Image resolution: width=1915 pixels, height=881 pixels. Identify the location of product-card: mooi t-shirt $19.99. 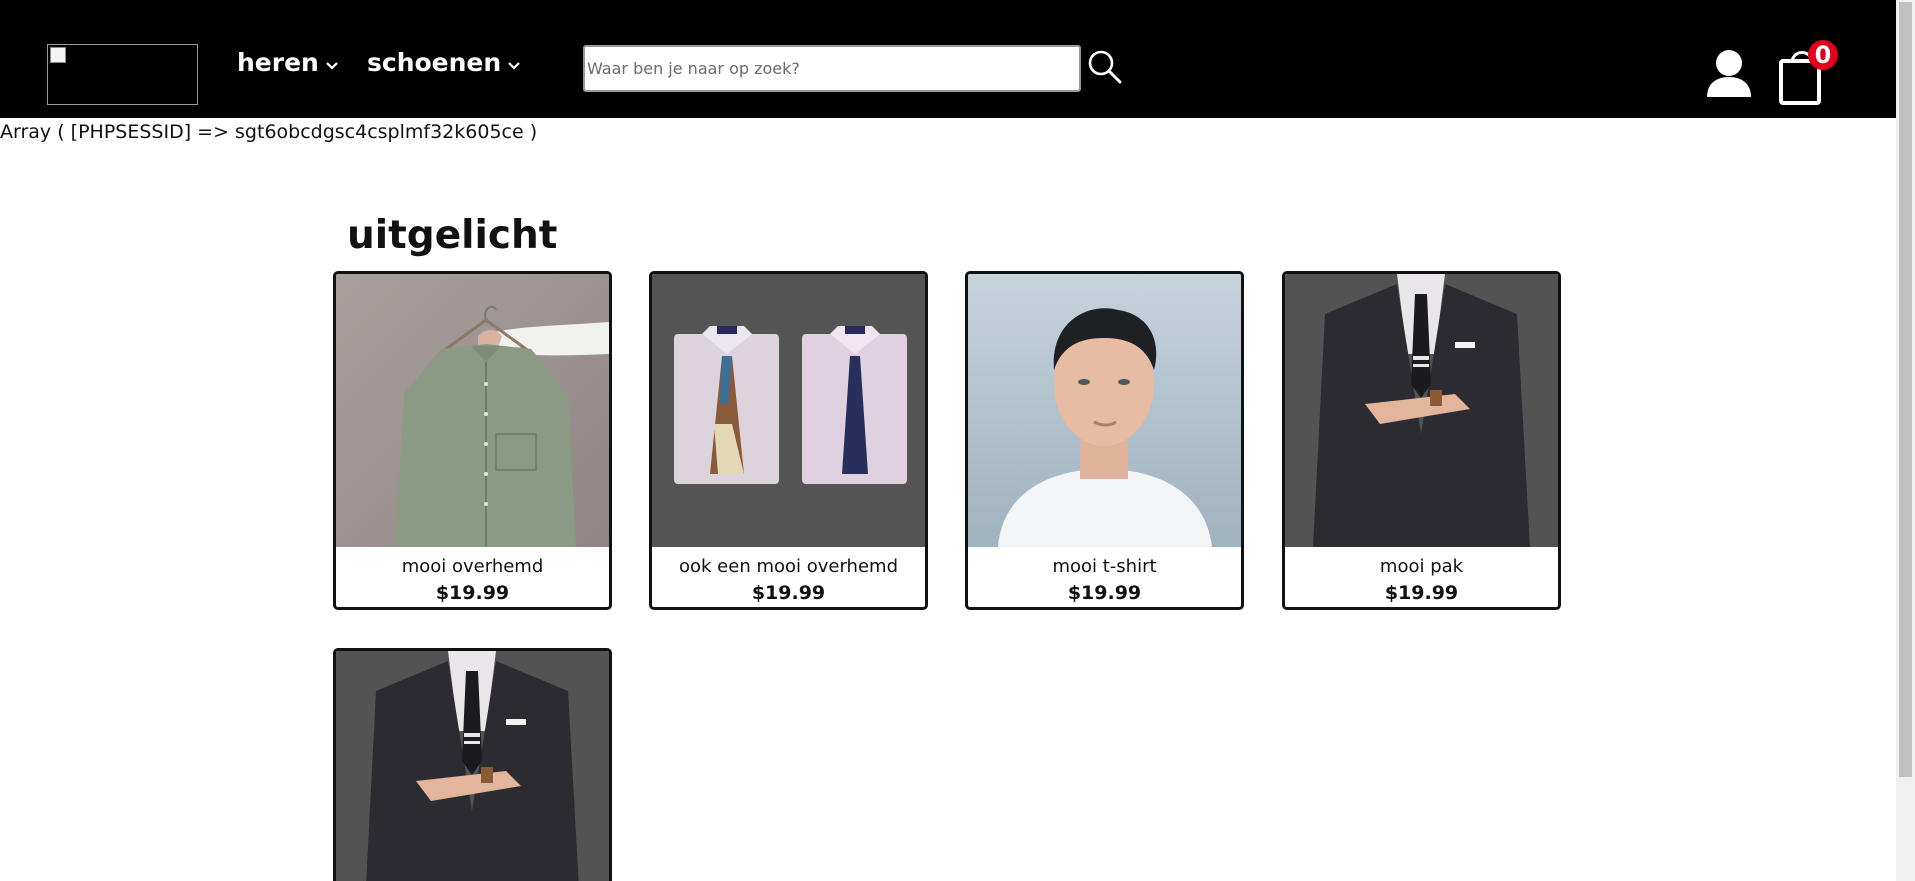
(1104, 440).